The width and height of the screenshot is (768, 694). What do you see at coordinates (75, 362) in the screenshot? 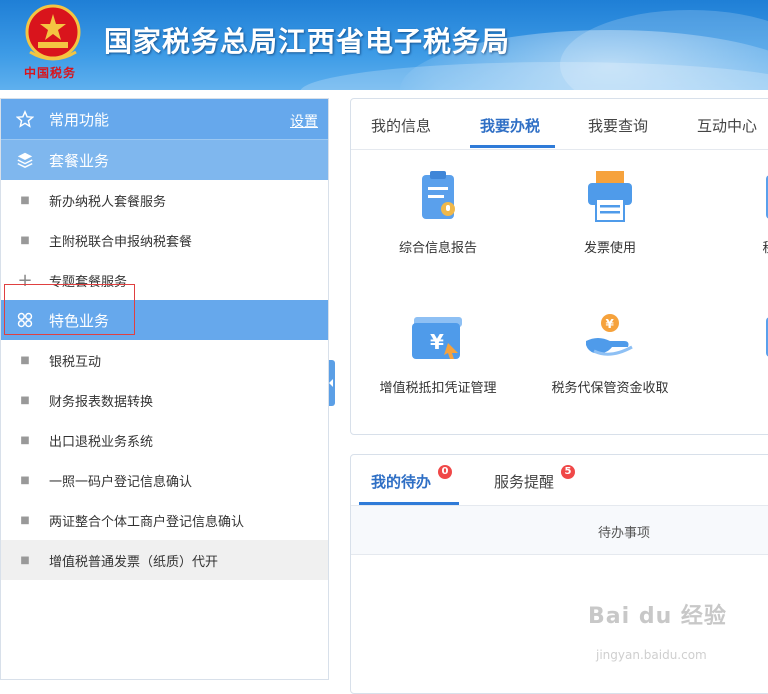
I see `sidebar-item-label: 银税互动` at bounding box center [75, 362].